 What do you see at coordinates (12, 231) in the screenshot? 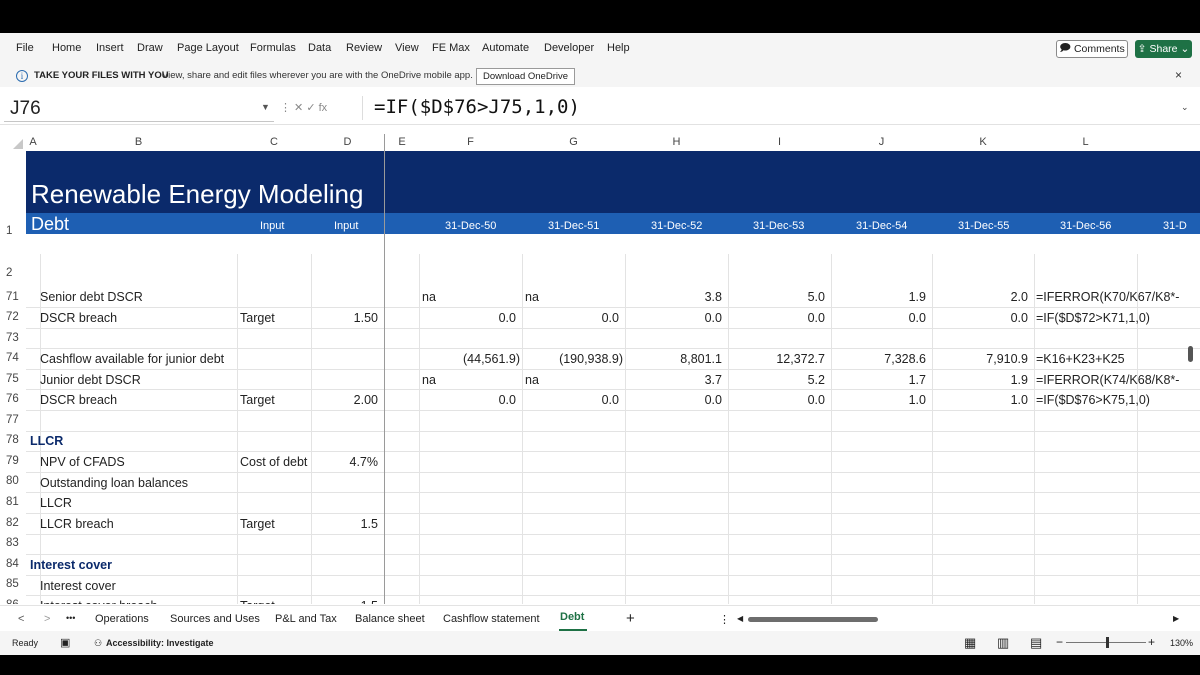
I see `row-number: 1` at bounding box center [12, 231].